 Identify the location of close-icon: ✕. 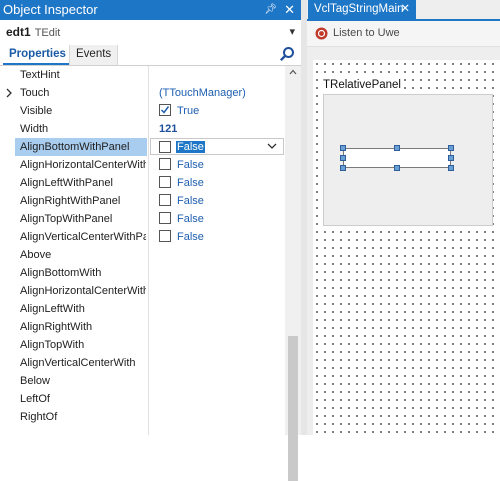
(289, 10).